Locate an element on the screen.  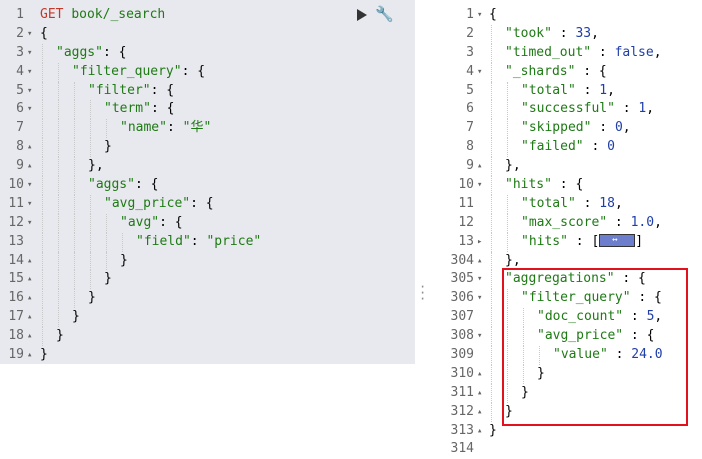
code-text: GET book/_search is located at coordinates (102, 15).